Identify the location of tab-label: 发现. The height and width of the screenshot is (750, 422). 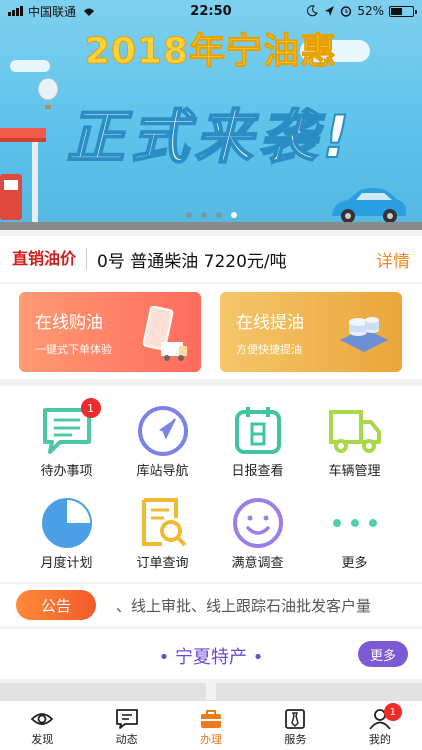
(42, 739).